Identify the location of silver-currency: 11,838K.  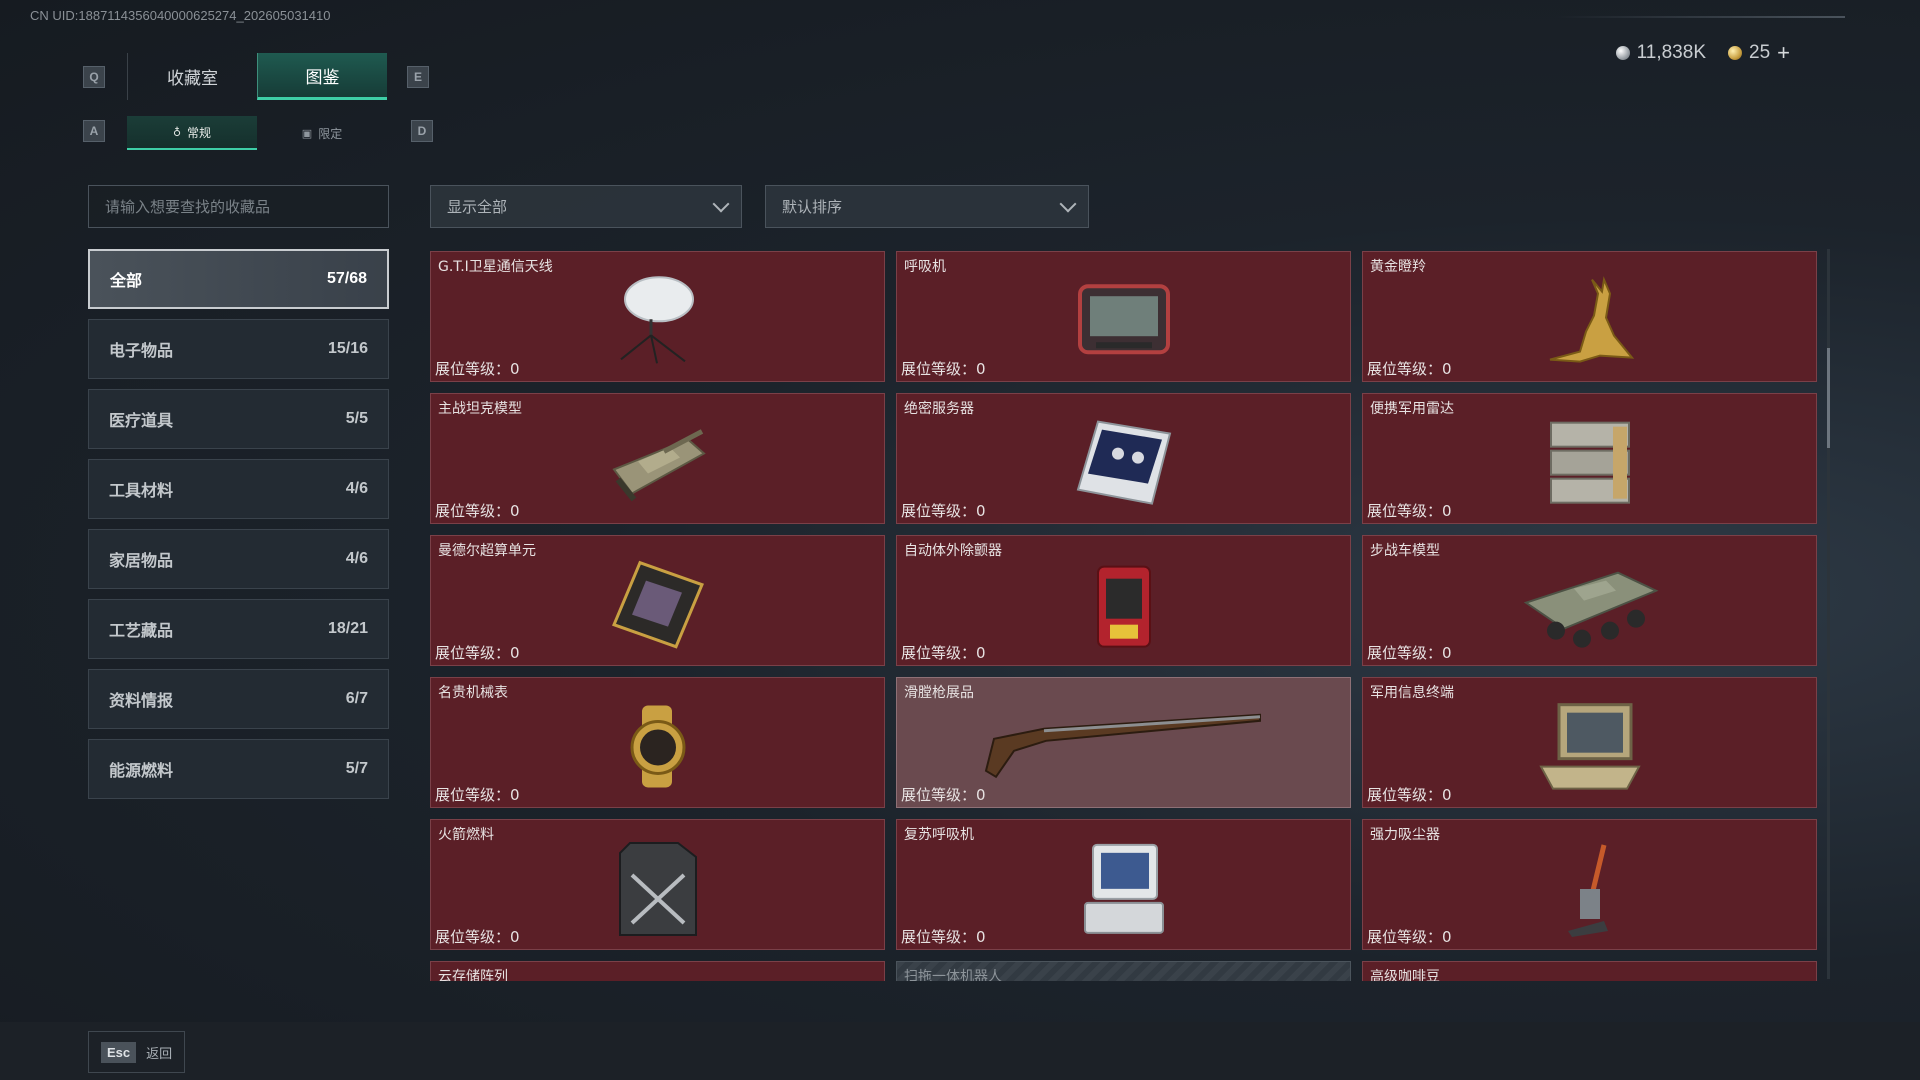
(1660, 53).